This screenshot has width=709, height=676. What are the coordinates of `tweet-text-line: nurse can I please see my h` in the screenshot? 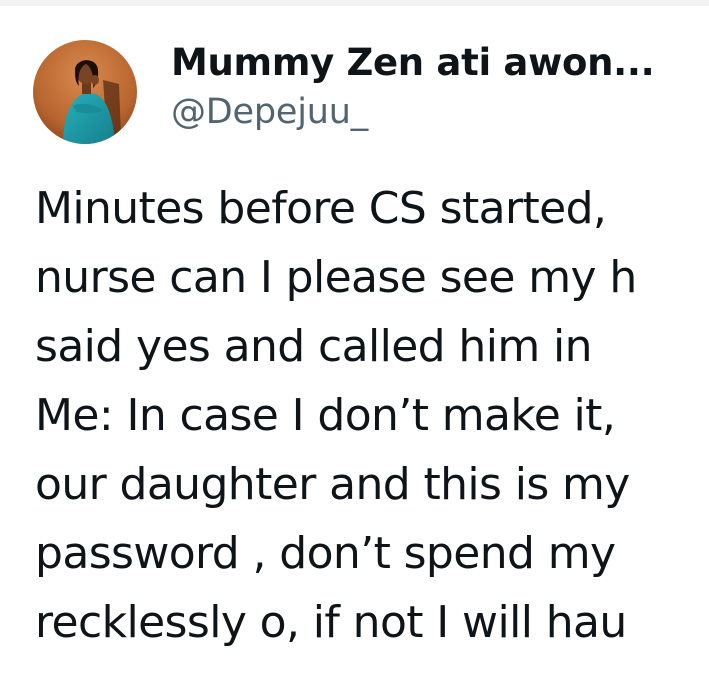 It's located at (336, 277).